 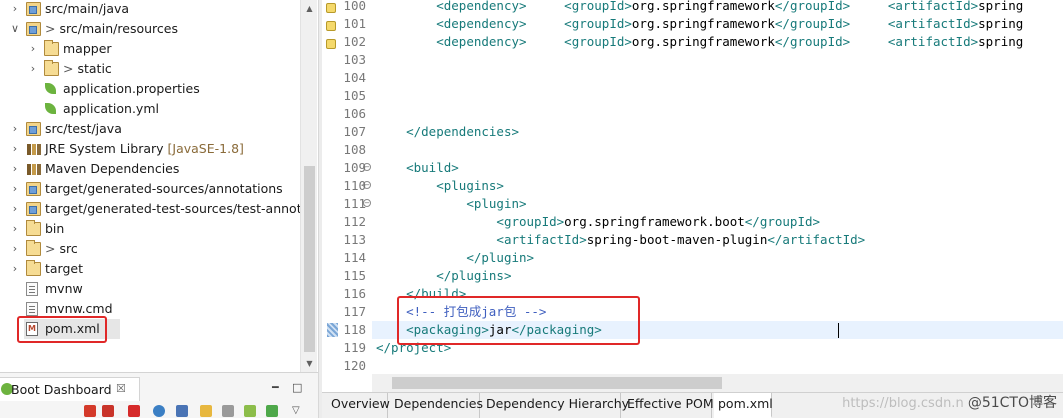 I want to click on tree-item-label: JRE System Library [JavaSE-1.8], so click(x=144, y=149).